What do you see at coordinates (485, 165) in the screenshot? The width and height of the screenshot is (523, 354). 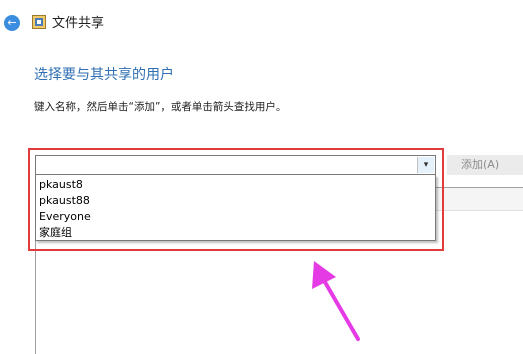 I see `add-button: 添加(A)` at bounding box center [485, 165].